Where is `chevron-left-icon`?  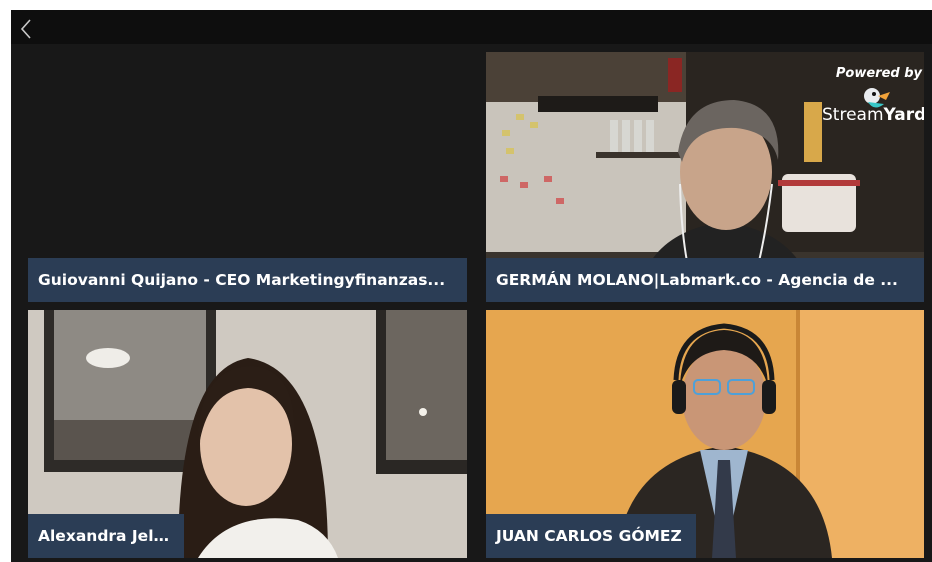 chevron-left-icon is located at coordinates (30, 29).